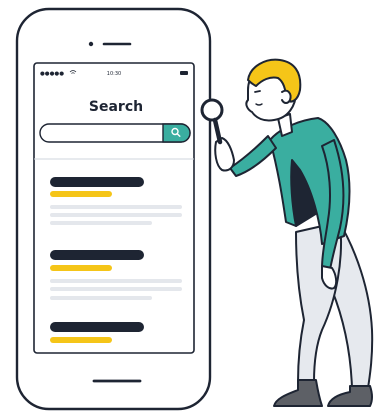  Describe the element at coordinates (350, 396) in the screenshot. I see `person-back-shoe` at that location.